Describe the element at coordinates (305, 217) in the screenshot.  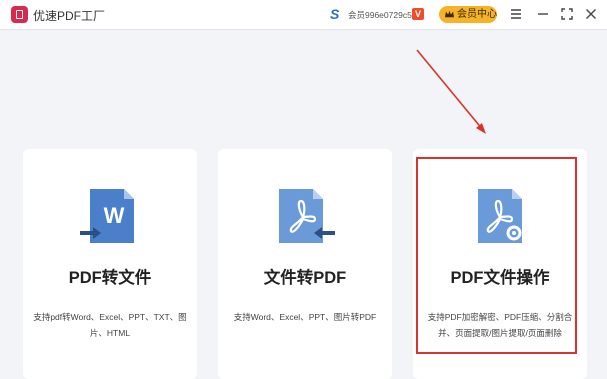
I see `pdf-document-icon` at that location.